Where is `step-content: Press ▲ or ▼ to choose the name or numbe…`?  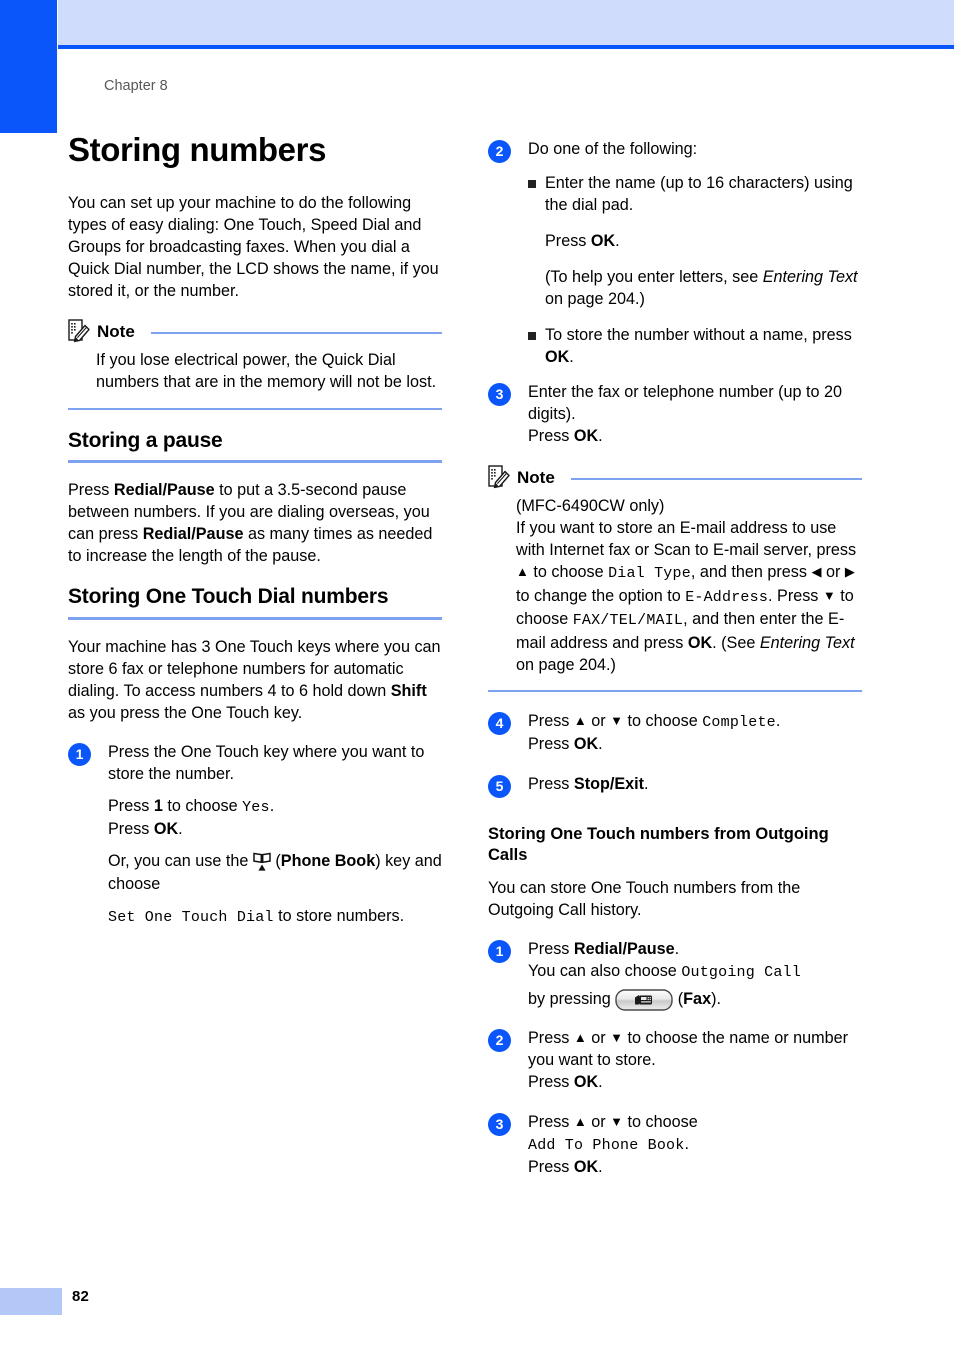 step-content: Press ▲ or ▼ to choose the name or numbe… is located at coordinates (695, 1060).